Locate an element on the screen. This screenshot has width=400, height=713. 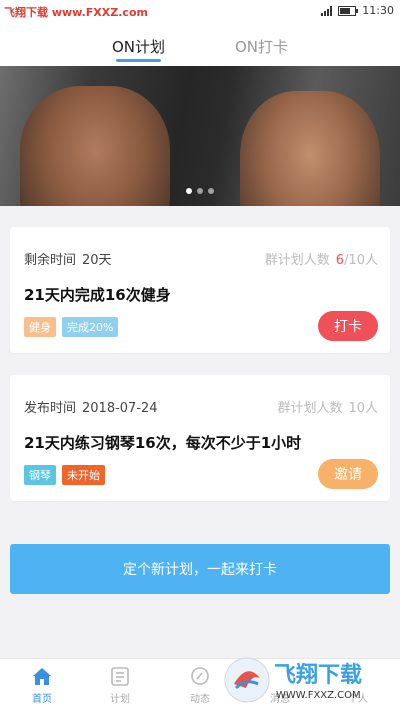
member-count: 群计划人数 6/10人 is located at coordinates (321, 258).